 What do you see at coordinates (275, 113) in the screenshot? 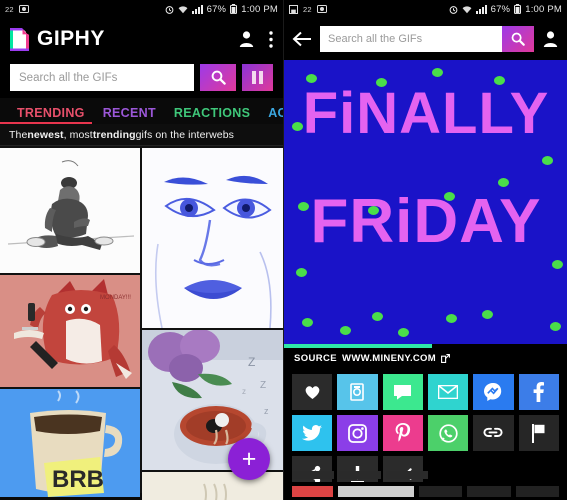
I see `tab-actions-label: ACTIO` at bounding box center [275, 113].